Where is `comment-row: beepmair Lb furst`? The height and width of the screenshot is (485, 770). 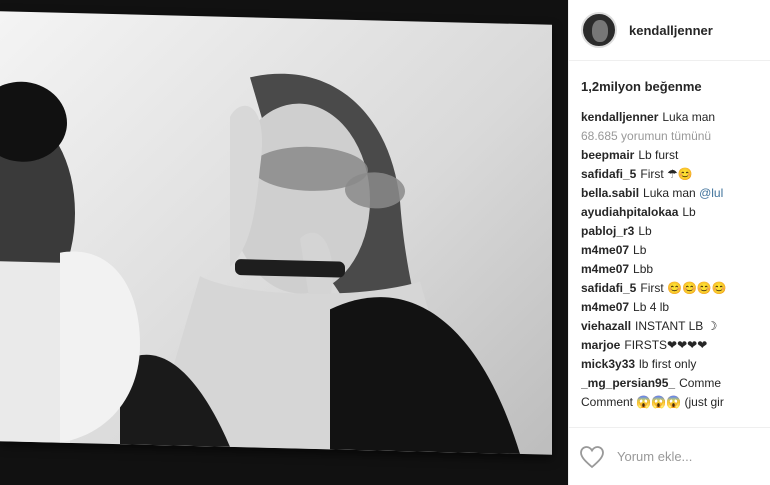 comment-row: beepmair Lb furst is located at coordinates (670, 155).